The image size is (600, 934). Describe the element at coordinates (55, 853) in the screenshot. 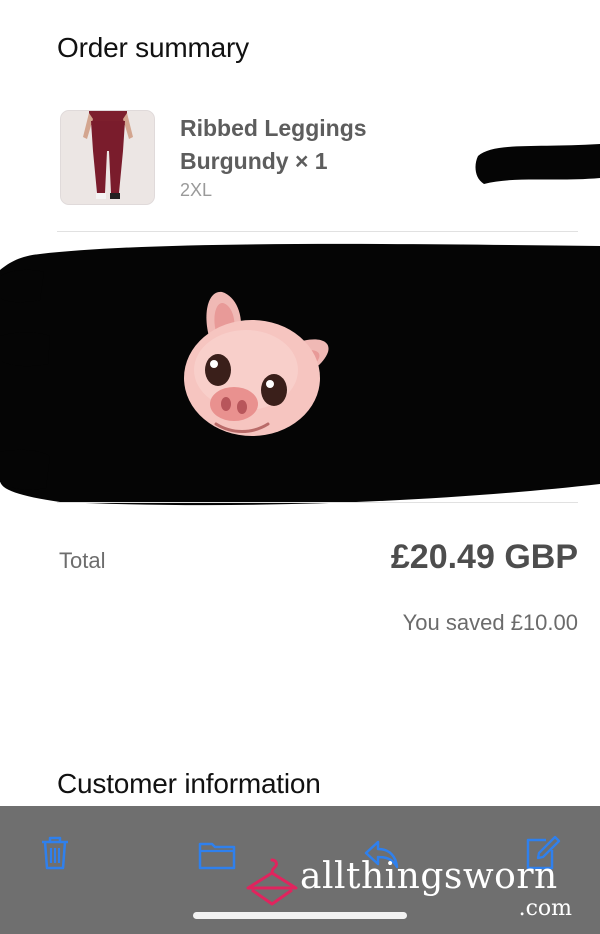

I see `trash-icon` at that location.